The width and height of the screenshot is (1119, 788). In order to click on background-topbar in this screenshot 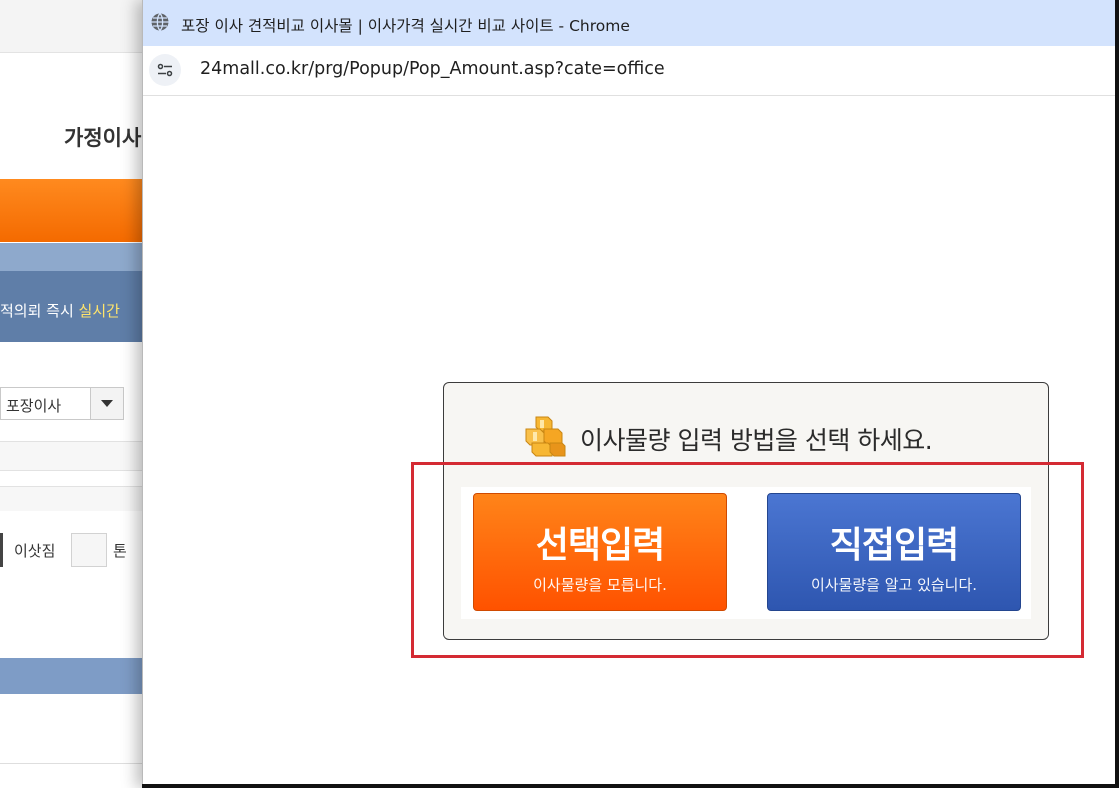, I will do `click(80, 26)`.